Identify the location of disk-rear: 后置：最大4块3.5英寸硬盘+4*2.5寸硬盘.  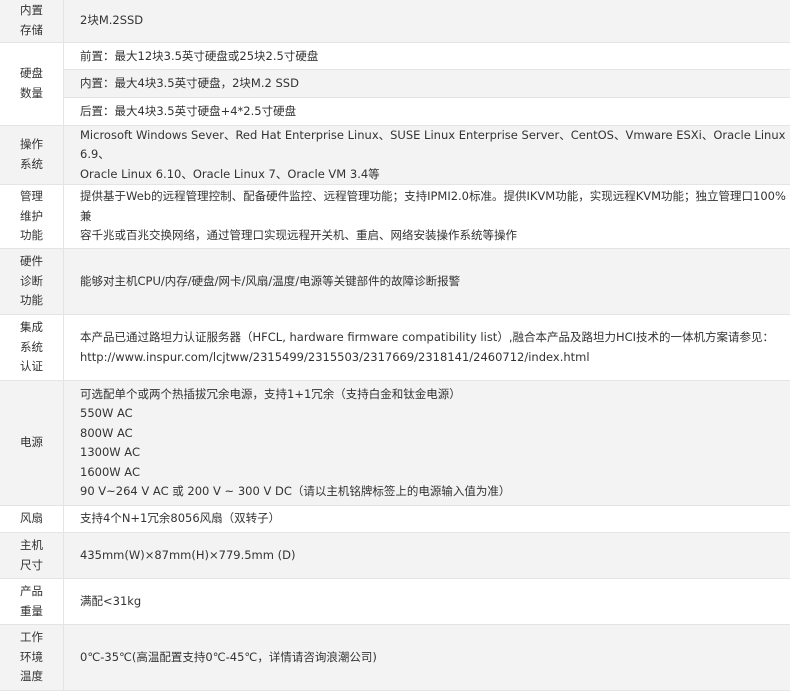
(427, 111).